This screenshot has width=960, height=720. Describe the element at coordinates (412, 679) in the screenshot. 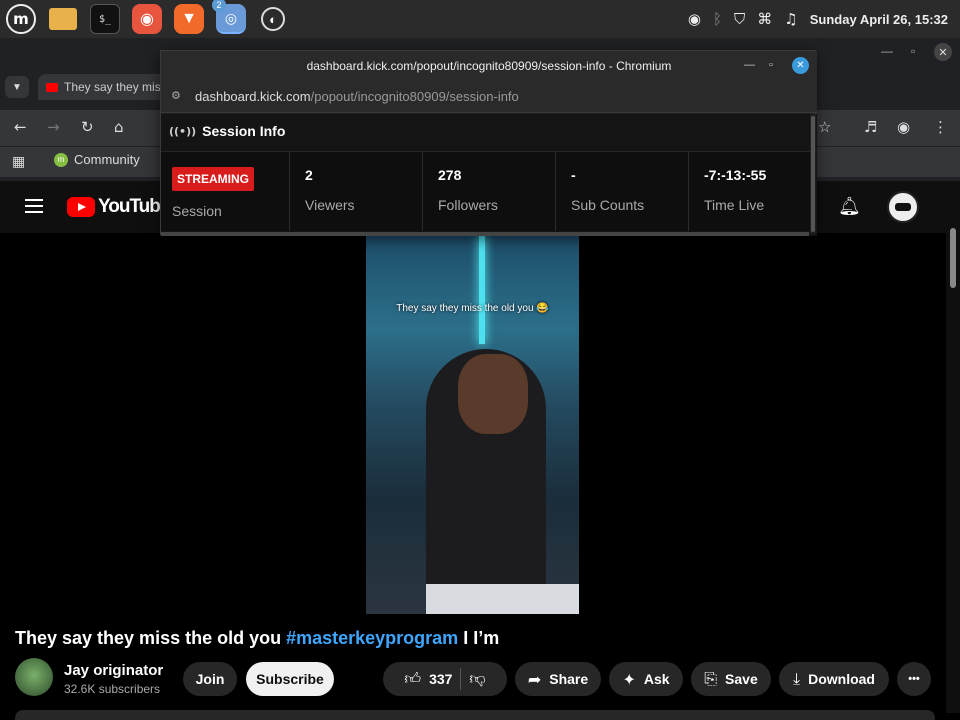

I see `like-icon: 👍︎` at that location.